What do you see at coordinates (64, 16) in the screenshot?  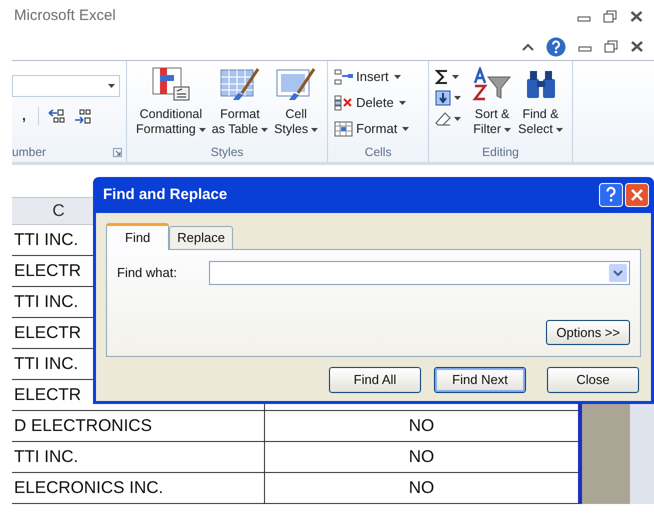 I see `window-title: Microsoft Excel` at bounding box center [64, 16].